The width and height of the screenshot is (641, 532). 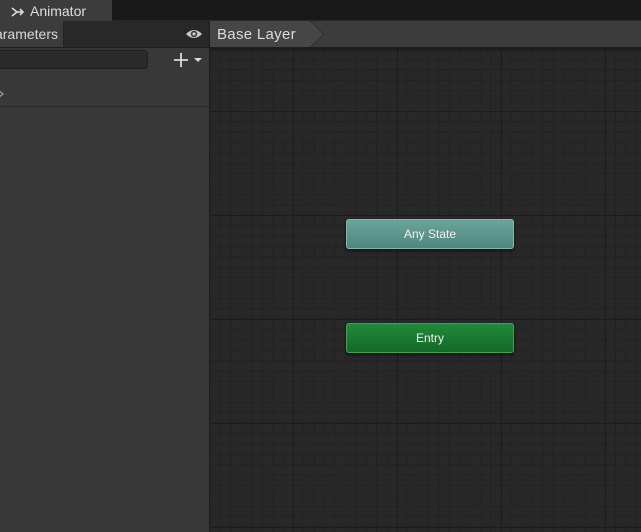 I want to click on tab-parameters: Parameters, so click(x=32, y=34).